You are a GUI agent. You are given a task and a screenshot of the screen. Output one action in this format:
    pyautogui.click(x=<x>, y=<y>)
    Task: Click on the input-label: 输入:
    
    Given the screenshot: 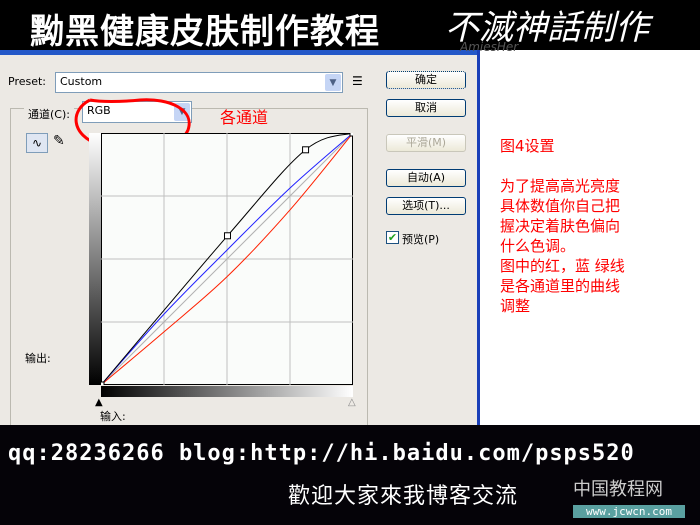 What is the action you would take?
    pyautogui.click(x=113, y=416)
    